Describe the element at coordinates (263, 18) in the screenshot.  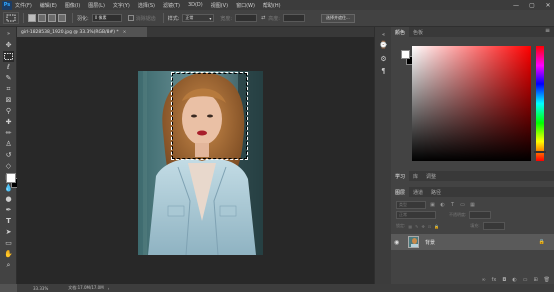
I see `swap-icon: ⇄` at that location.